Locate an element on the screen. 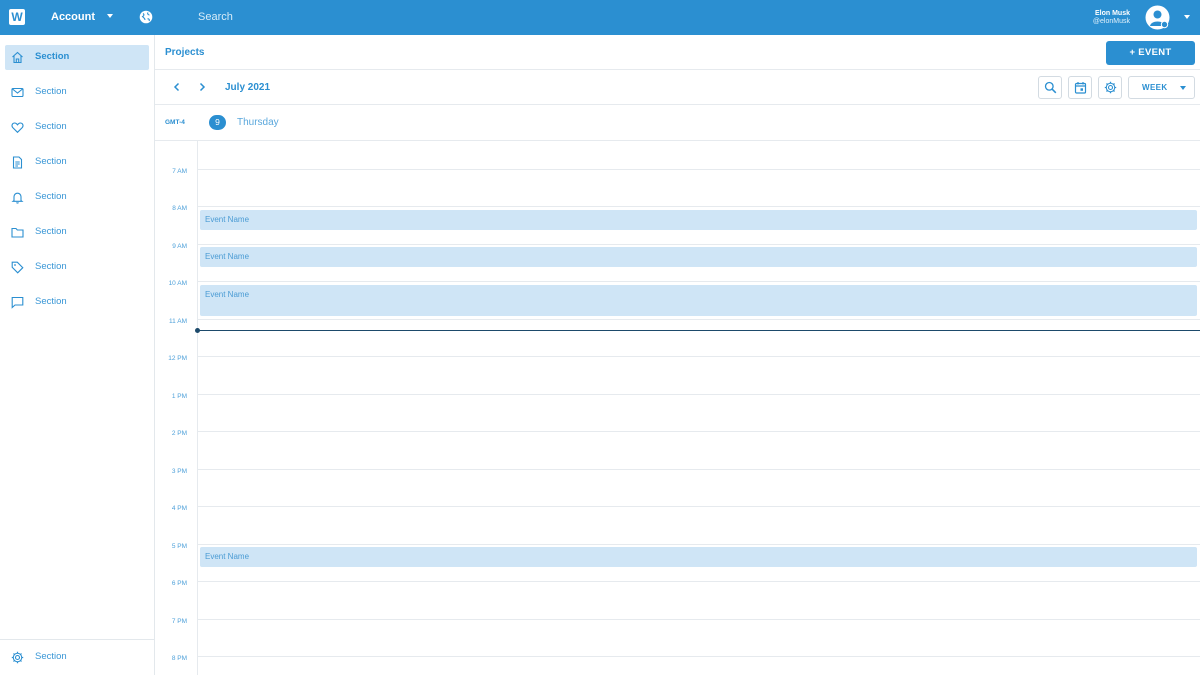 The width and height of the screenshot is (1200, 675). bell-icon is located at coordinates (17, 198).